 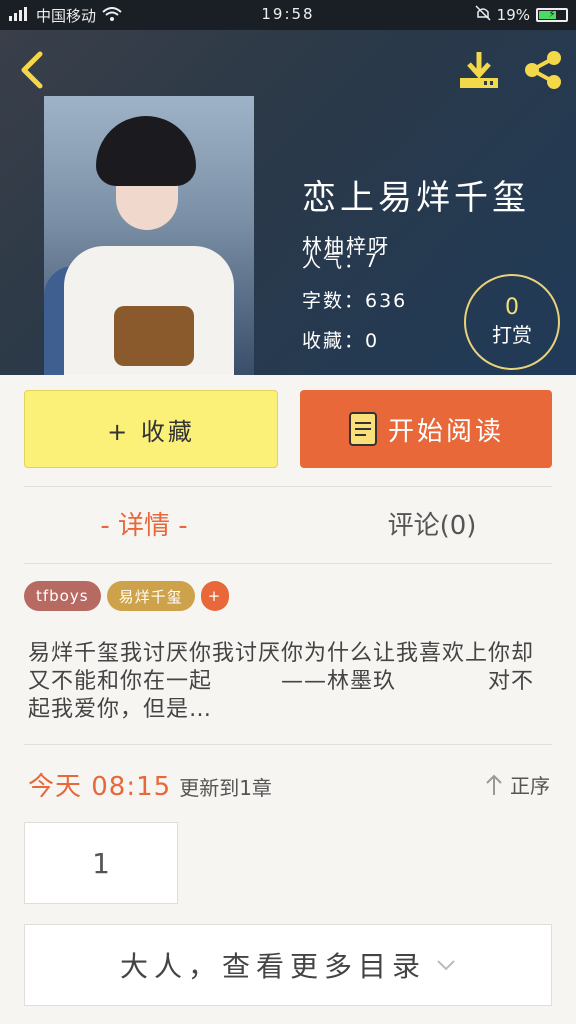 I want to click on battery-icon: ⚡, so click(x=552, y=15).